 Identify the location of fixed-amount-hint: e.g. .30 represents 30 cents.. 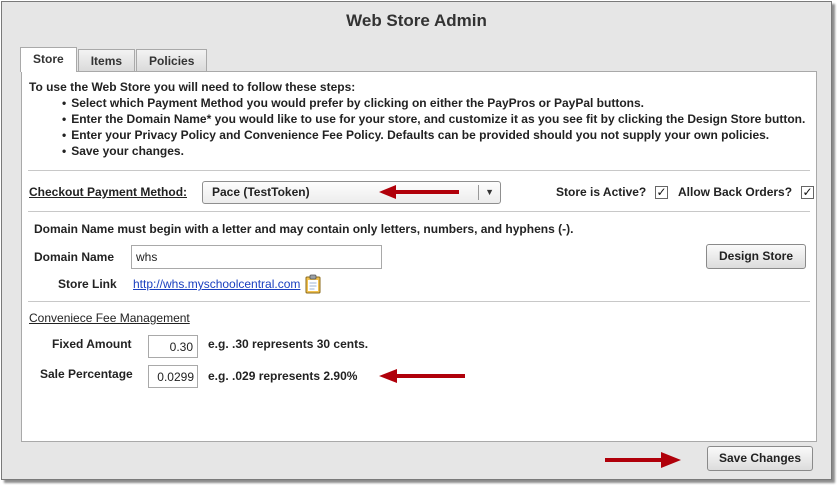
(288, 344).